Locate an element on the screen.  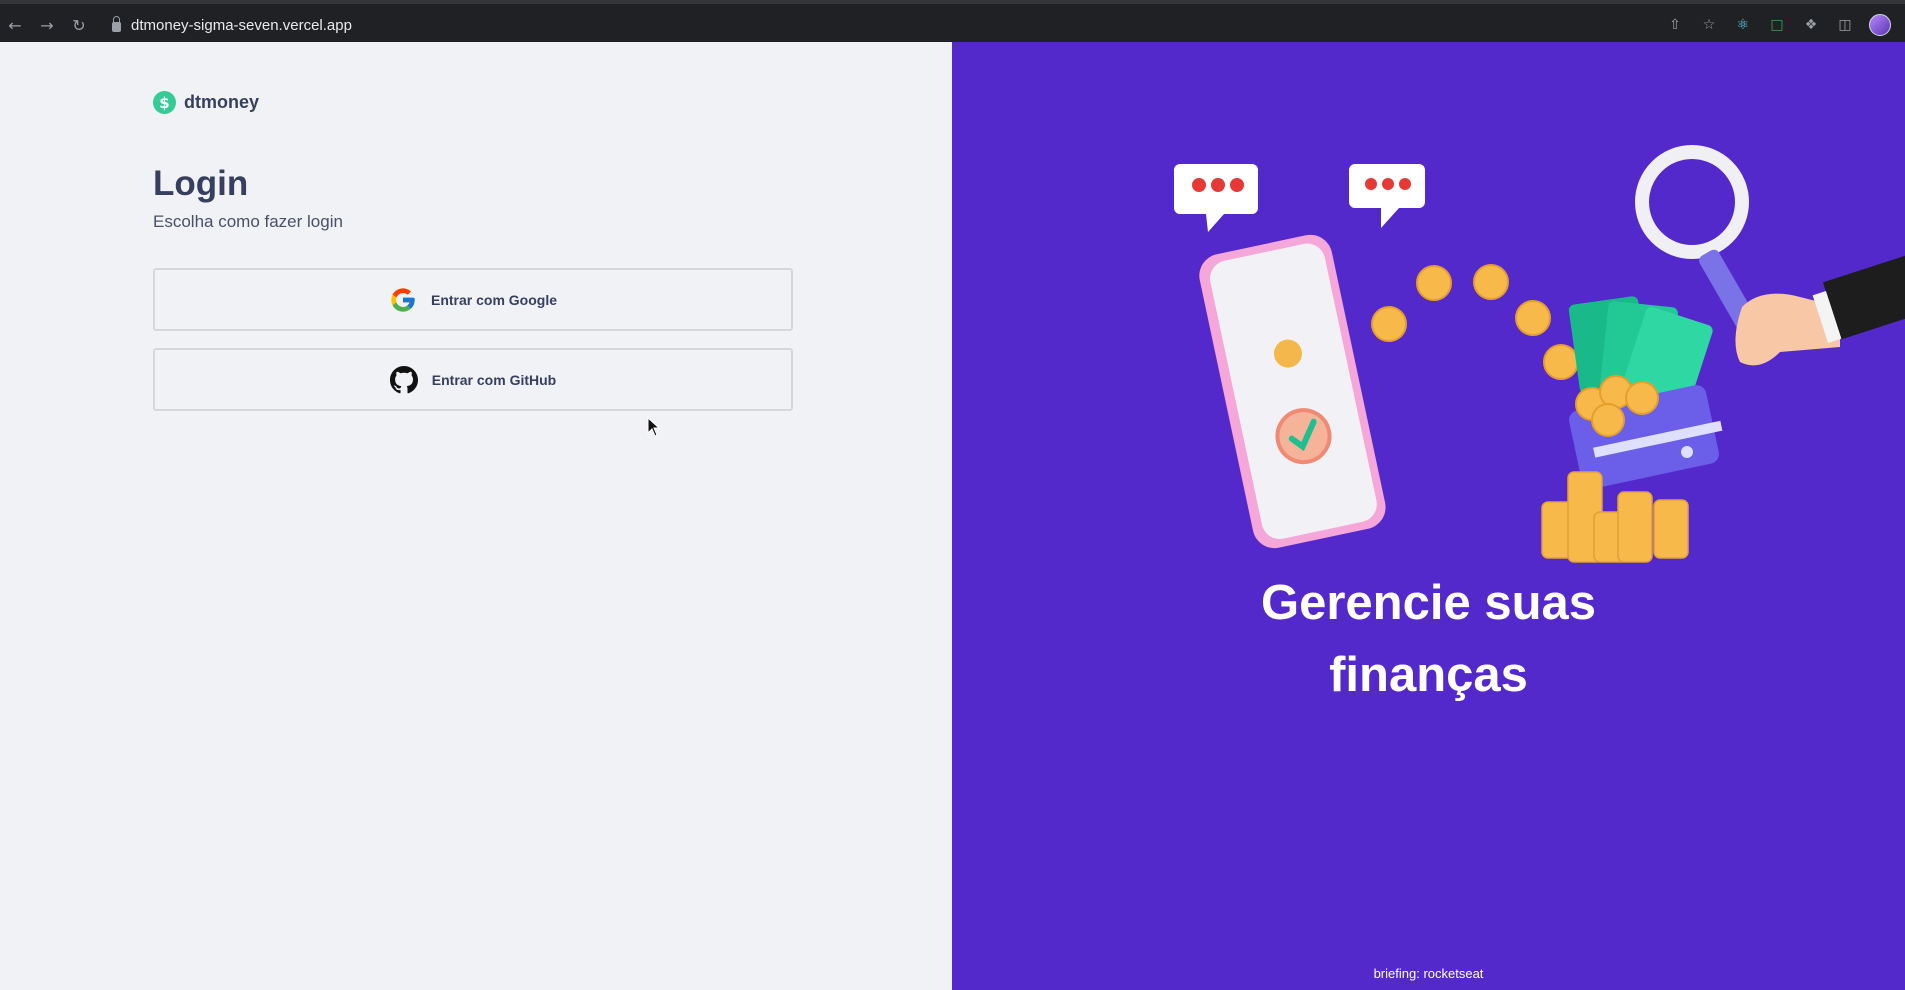
back-icon: ← is located at coordinates (15, 25).